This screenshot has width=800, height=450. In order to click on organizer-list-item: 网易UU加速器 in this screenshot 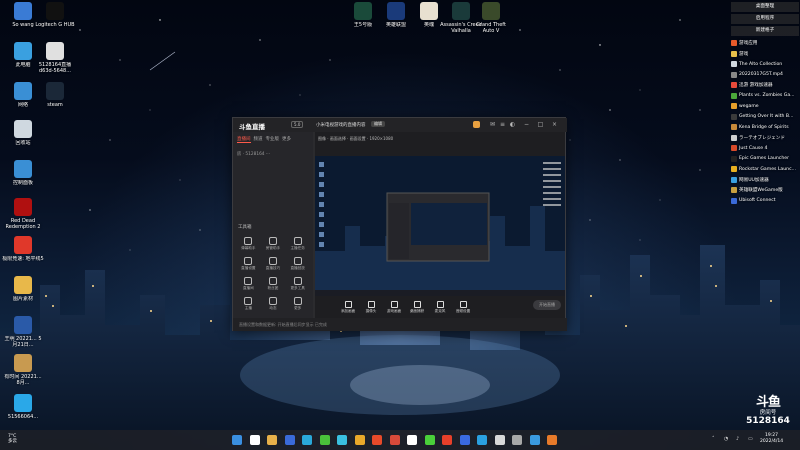, I will do `click(765, 180)`.